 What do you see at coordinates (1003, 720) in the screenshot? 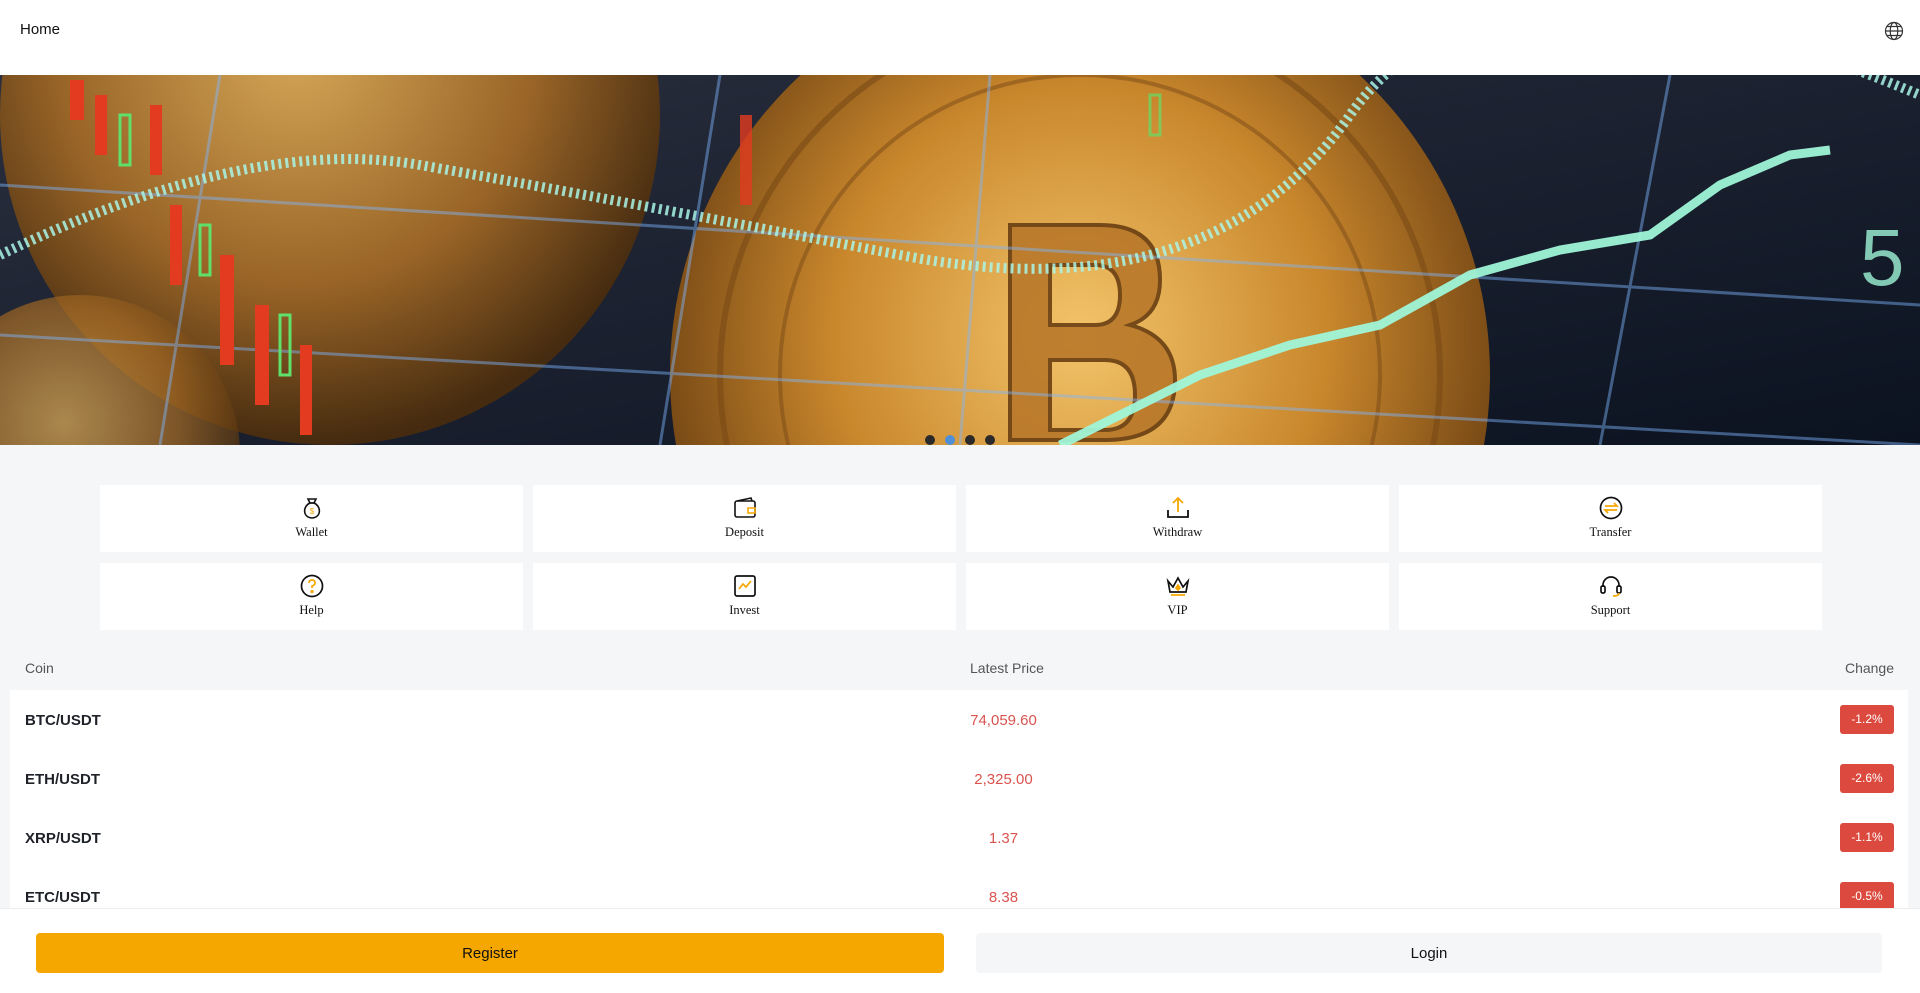
I see `latest-price: 74,059.60` at bounding box center [1003, 720].